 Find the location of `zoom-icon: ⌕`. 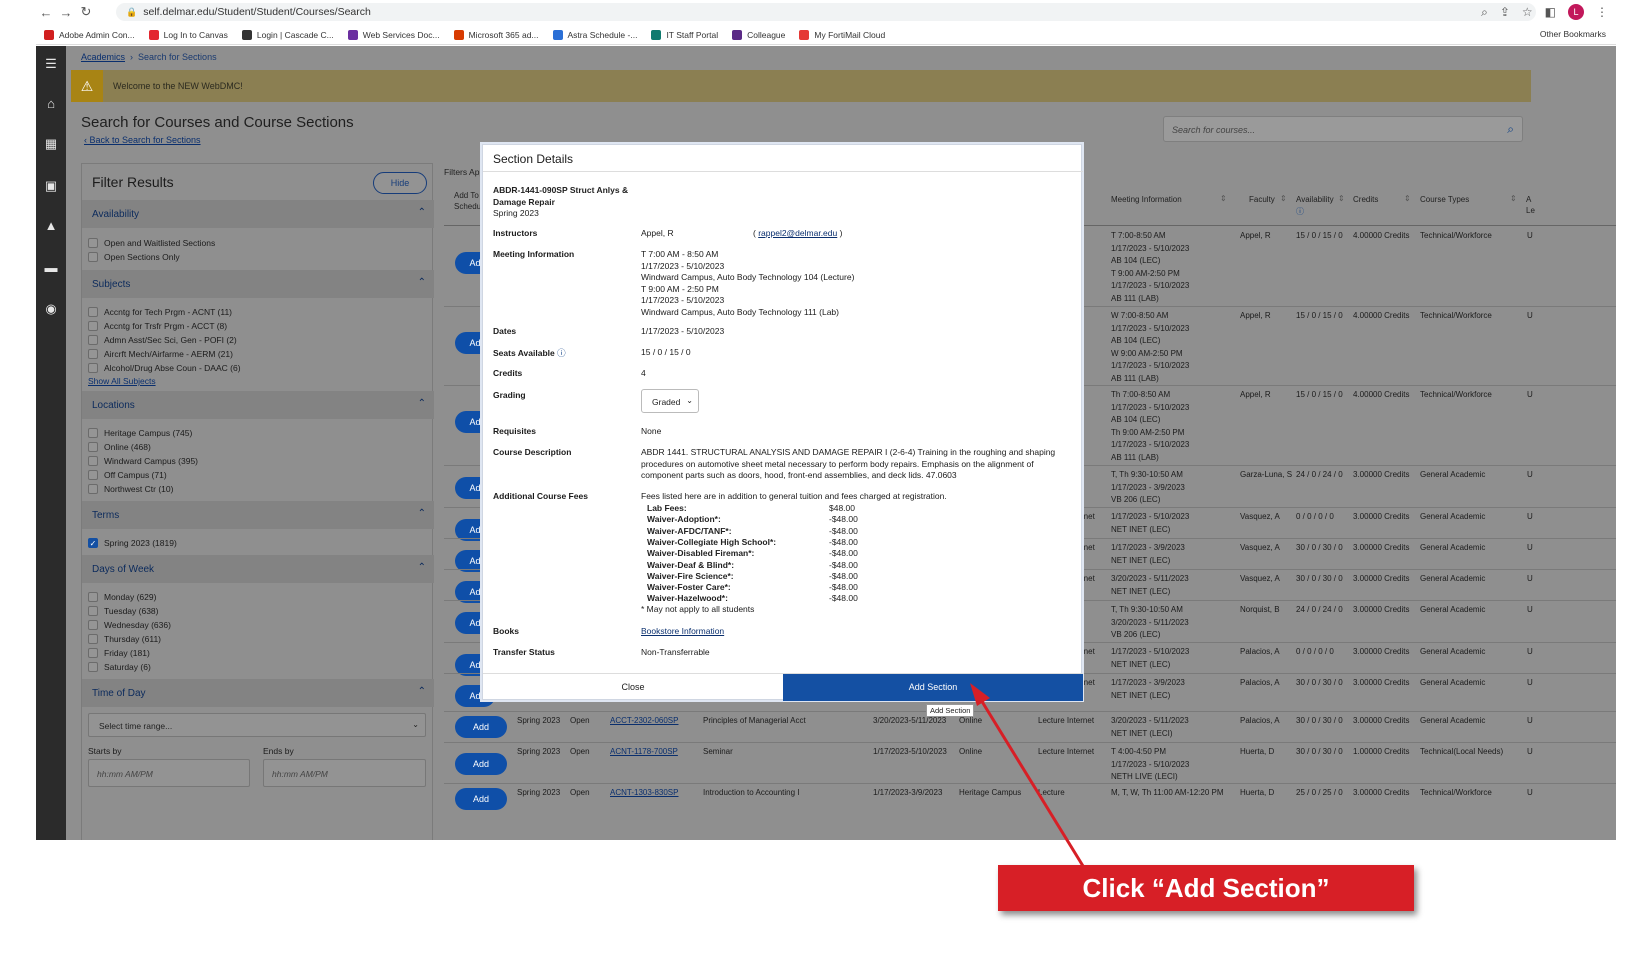

zoom-icon: ⌕ is located at coordinates (1484, 12).